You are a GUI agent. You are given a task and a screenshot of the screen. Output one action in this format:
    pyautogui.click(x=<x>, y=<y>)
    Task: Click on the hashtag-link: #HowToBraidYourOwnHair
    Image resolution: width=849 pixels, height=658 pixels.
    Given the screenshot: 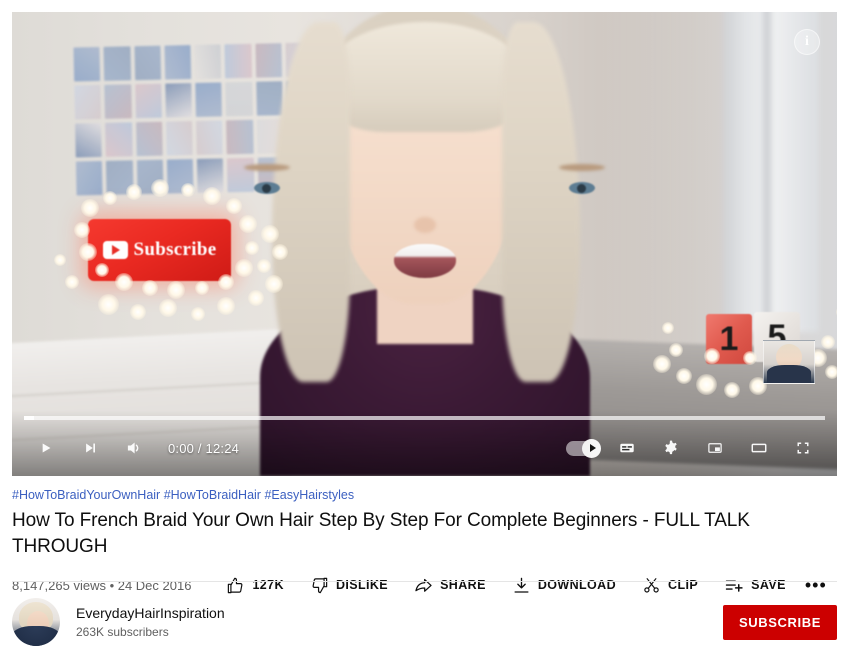 What is the action you would take?
    pyautogui.click(x=86, y=495)
    